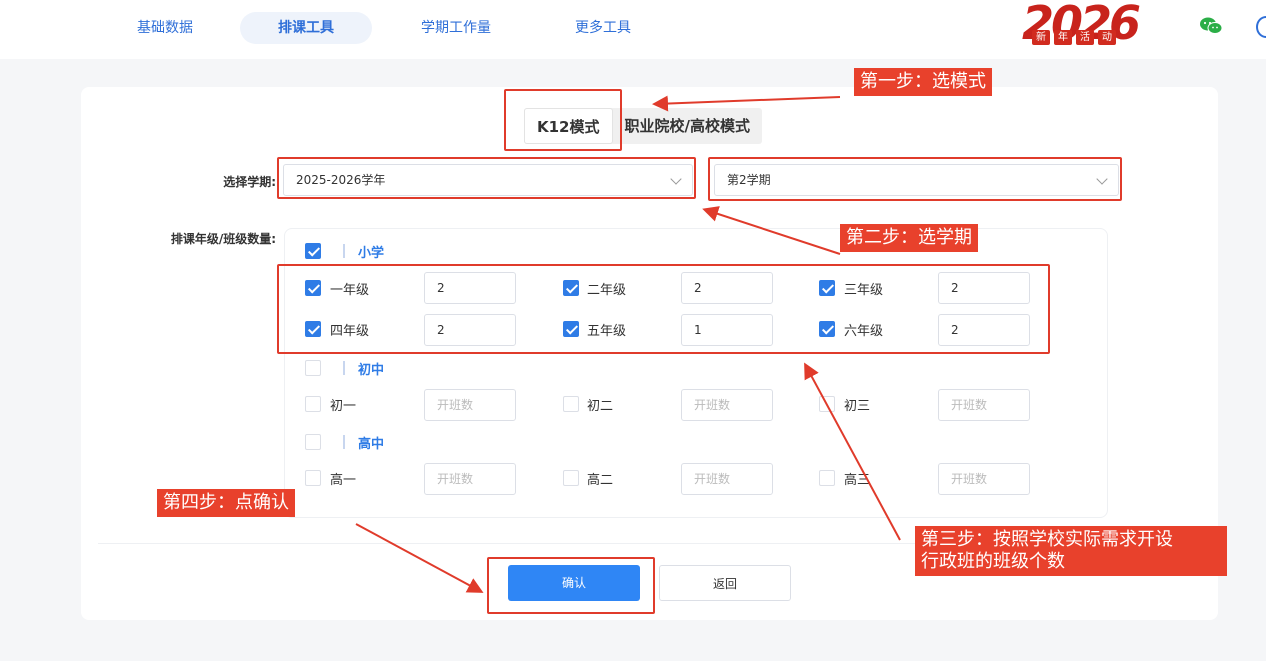 The width and height of the screenshot is (1266, 661). Describe the element at coordinates (600, 480) in the screenshot. I see `grade-label: 高二` at that location.